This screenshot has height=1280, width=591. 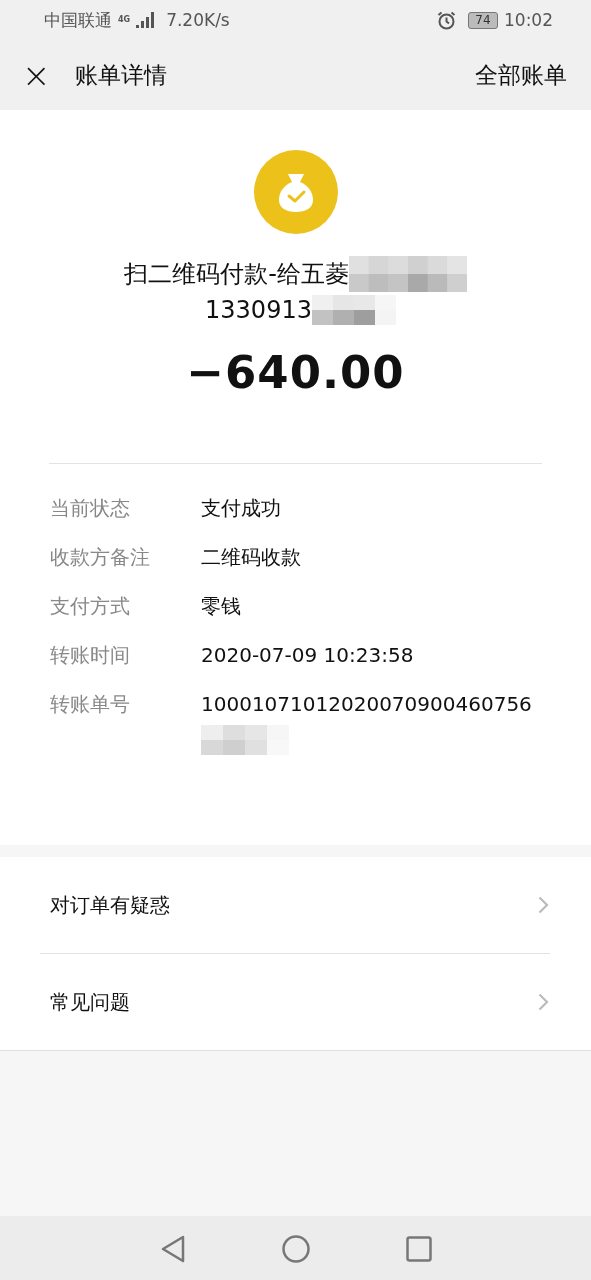 I want to click on signal-icon, so click(x=146, y=20).